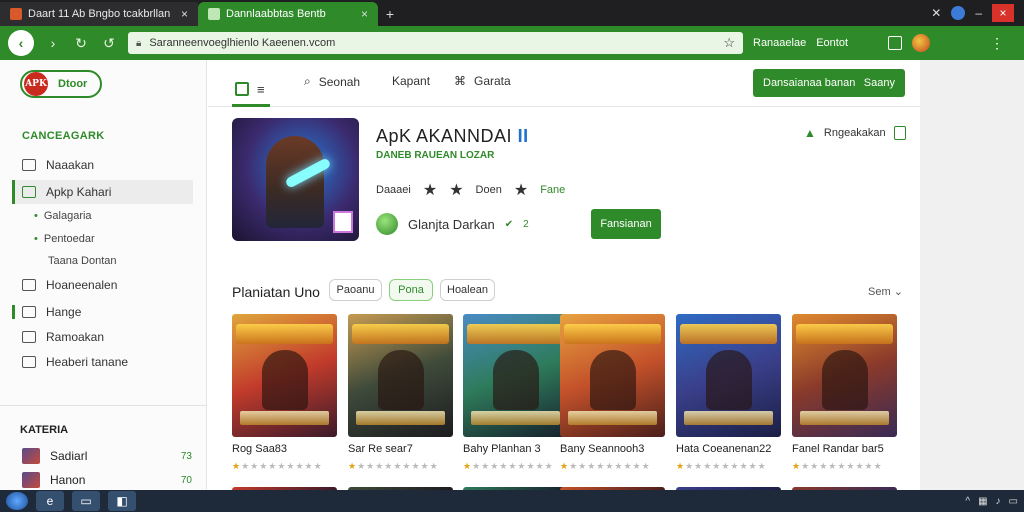  What do you see at coordinates (390, 14) in the screenshot?
I see `new-tab-icon: +` at bounding box center [390, 14].